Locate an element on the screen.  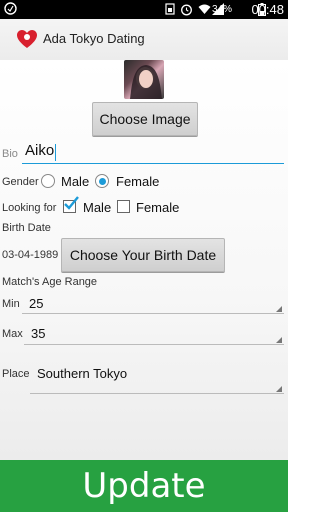
check-icon is located at coordinates (71, 203).